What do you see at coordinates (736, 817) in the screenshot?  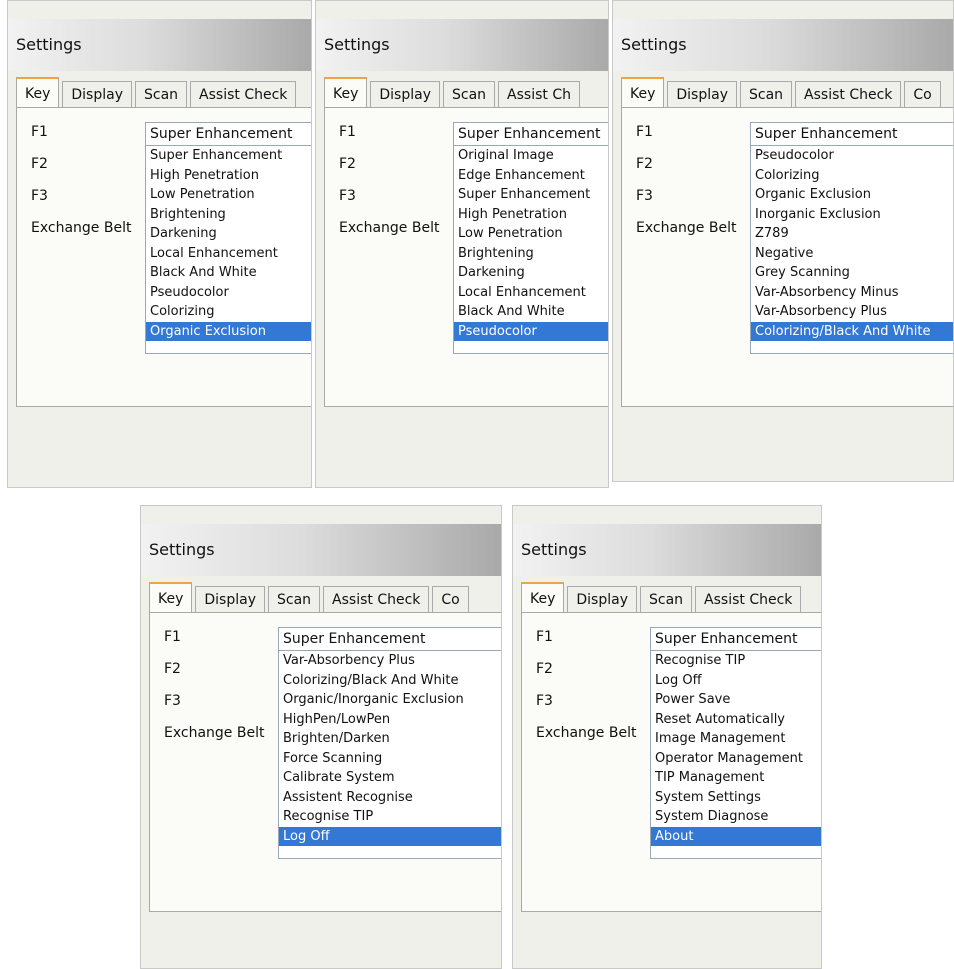 I see `dropdown-option: System Diagnose` at bounding box center [736, 817].